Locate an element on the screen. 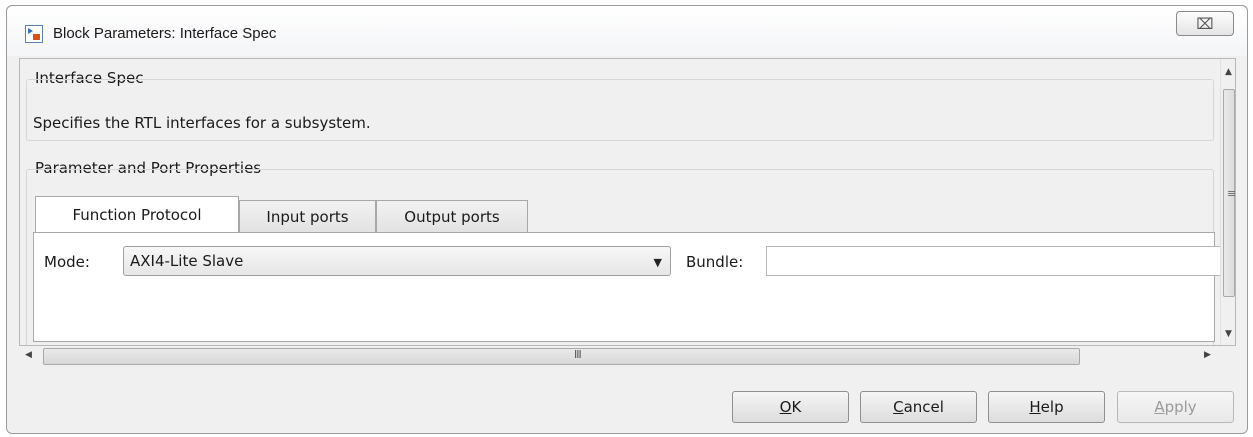 The image size is (1253, 437). horizontal-scrollbar: ◀ III ▶ is located at coordinates (619, 356).